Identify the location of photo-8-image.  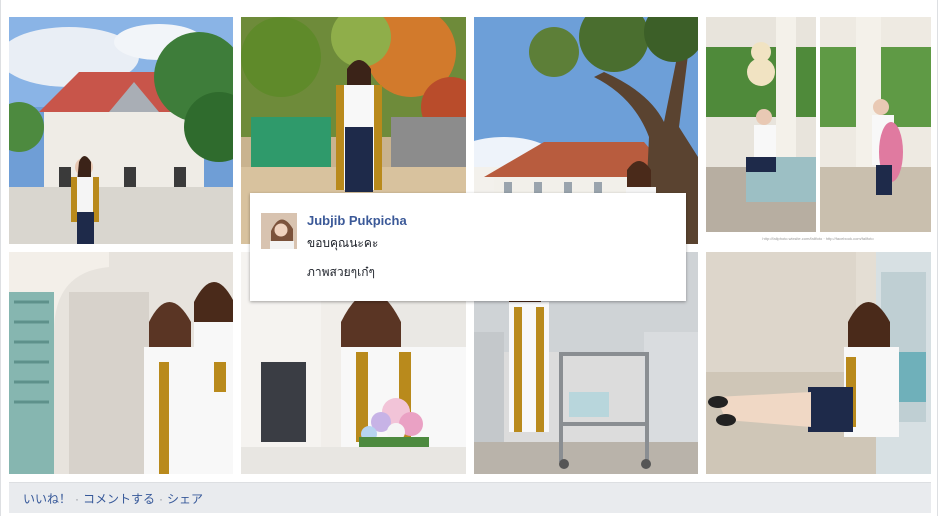
(818, 363).